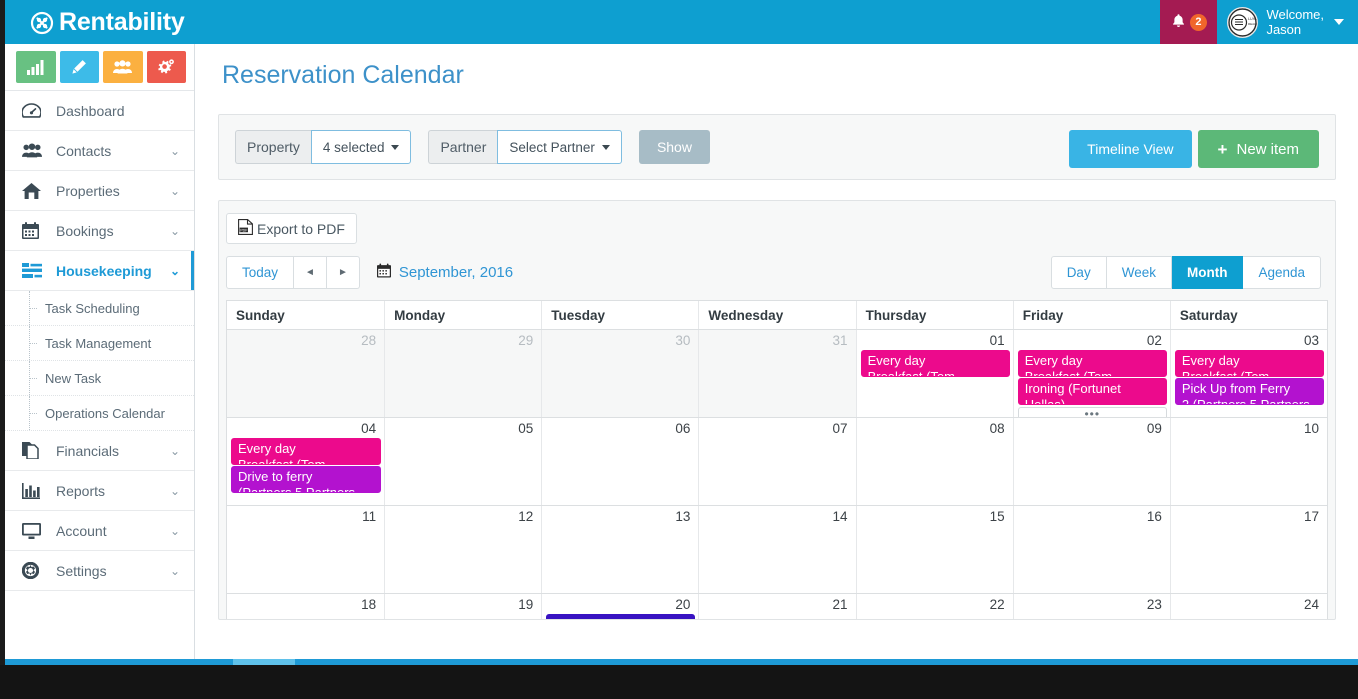 This screenshot has width=1358, height=699. Describe the element at coordinates (463, 373) in the screenshot. I see `calendar-day-cell: 29` at that location.